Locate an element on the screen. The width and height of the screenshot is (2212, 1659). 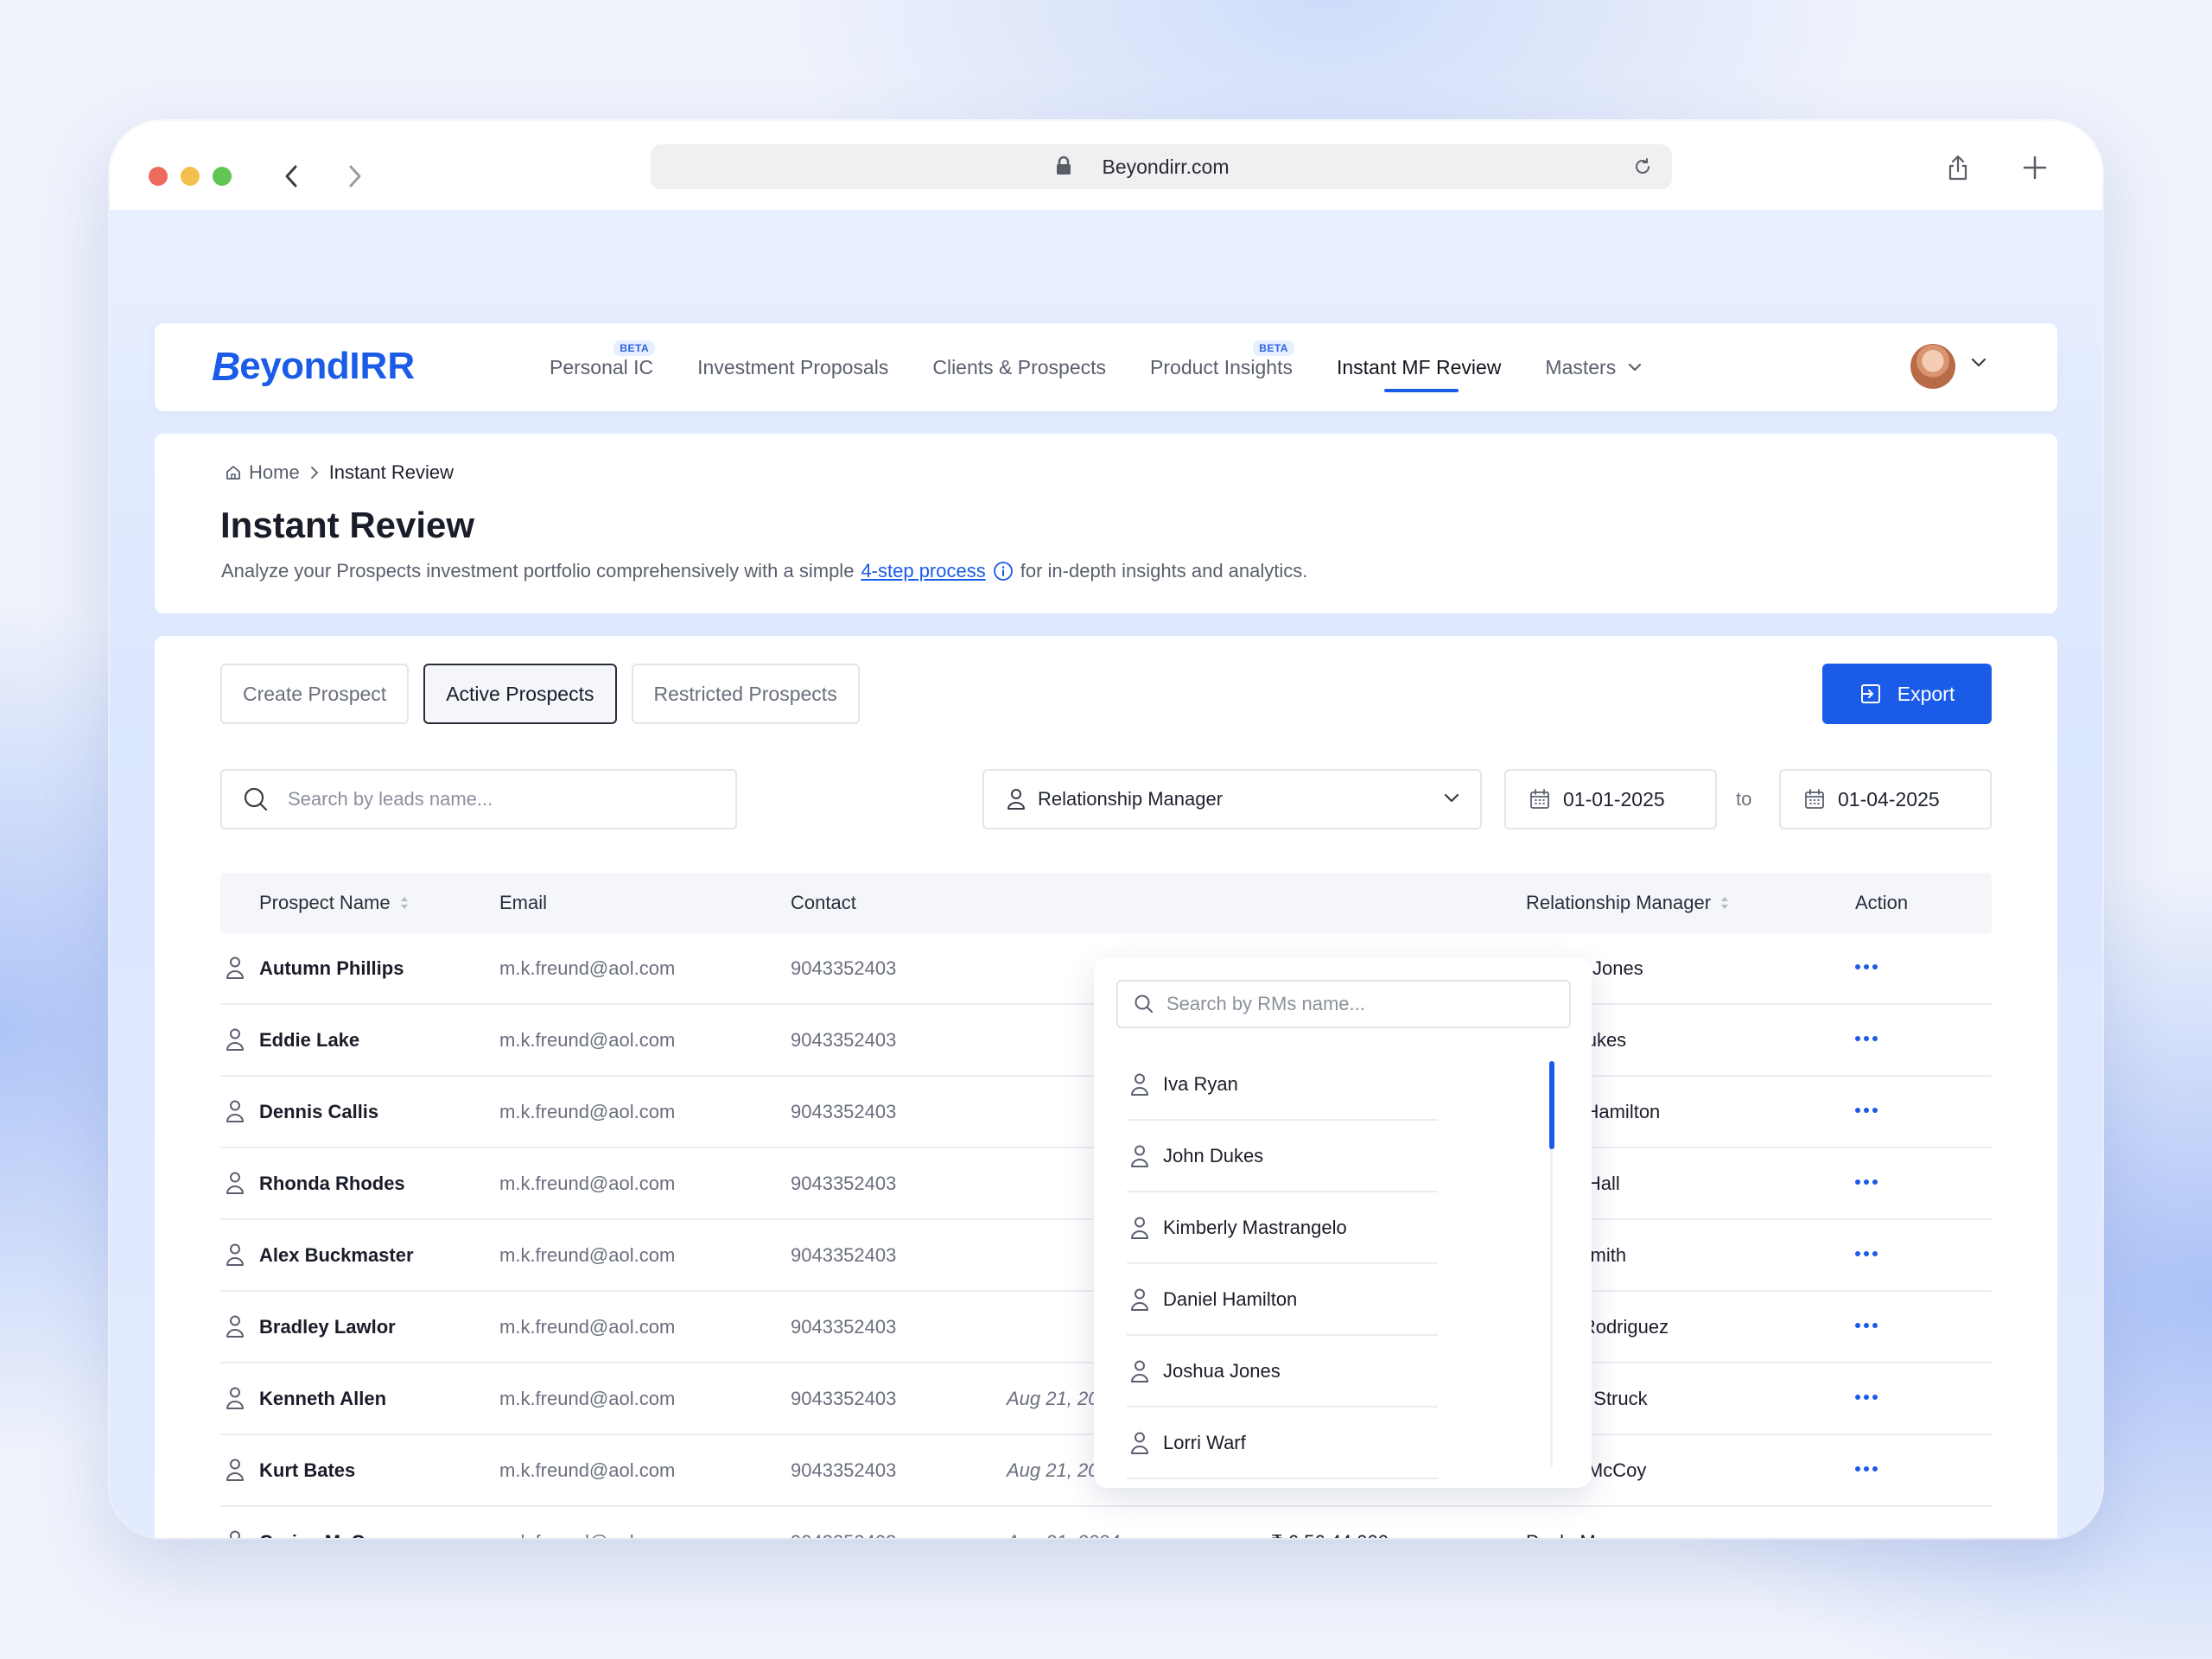
reload-icon is located at coordinates (1642, 166).